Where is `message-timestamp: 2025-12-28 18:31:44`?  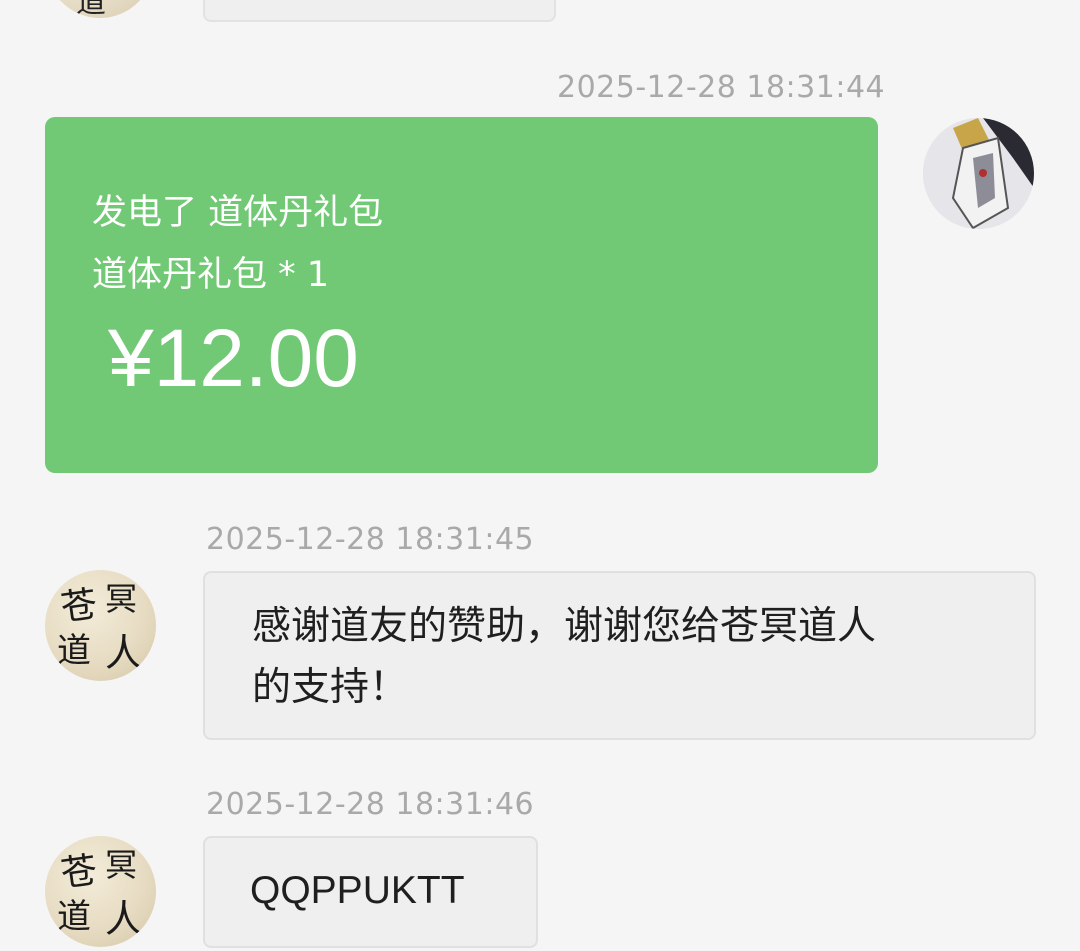
message-timestamp: 2025-12-28 18:31:44 is located at coordinates (721, 87).